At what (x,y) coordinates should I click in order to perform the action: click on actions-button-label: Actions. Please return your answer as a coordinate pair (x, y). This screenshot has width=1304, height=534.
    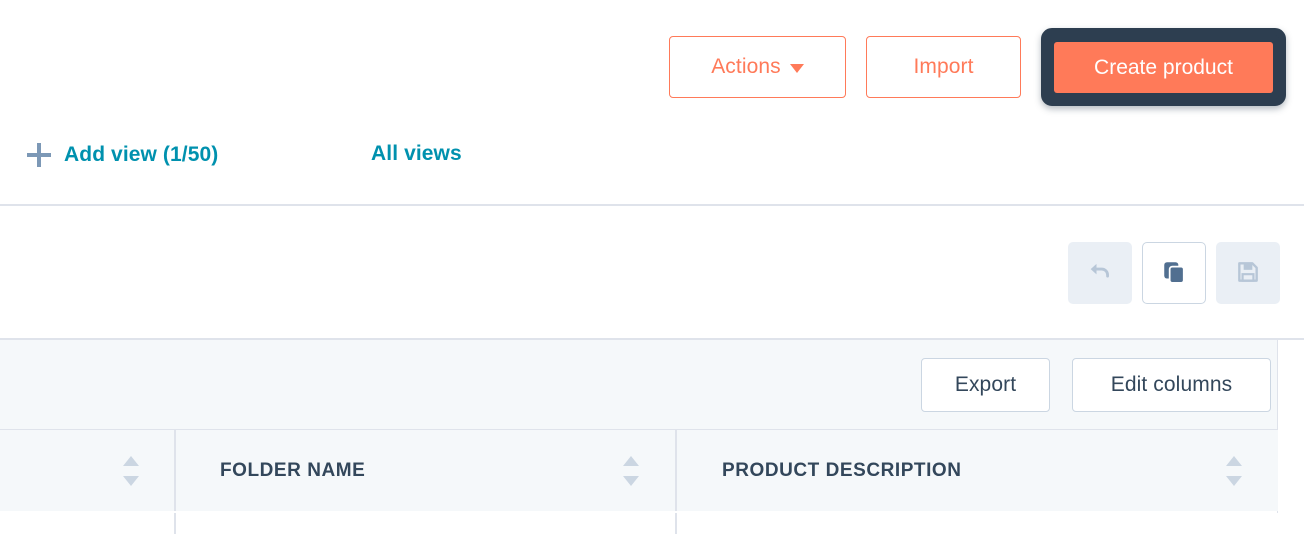
    Looking at the image, I should click on (746, 66).